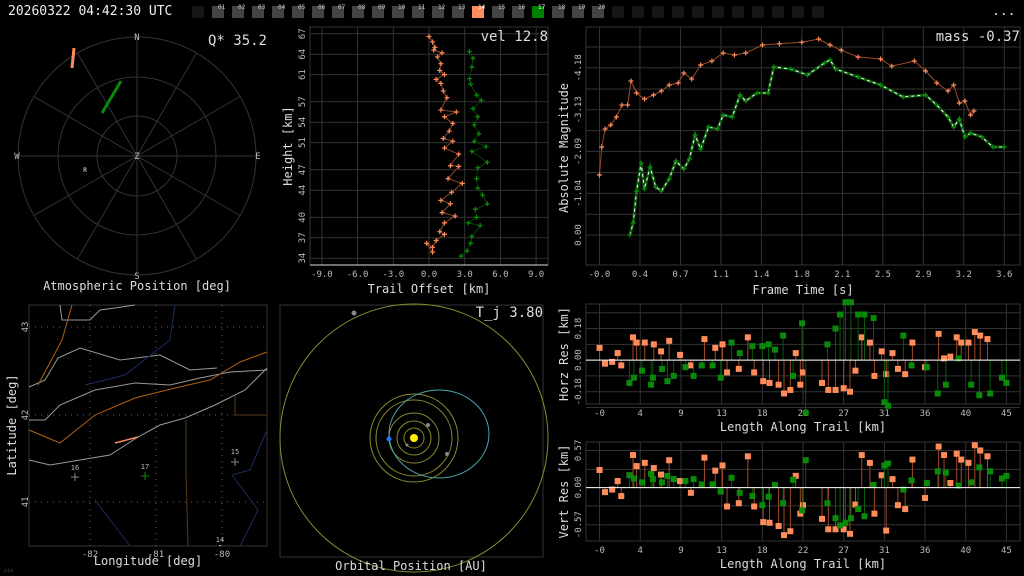 The height and width of the screenshot is (576, 1024). Describe the element at coordinates (564, 148) in the screenshot. I see `mag-ylabel: Absolute Magnitude` at that location.